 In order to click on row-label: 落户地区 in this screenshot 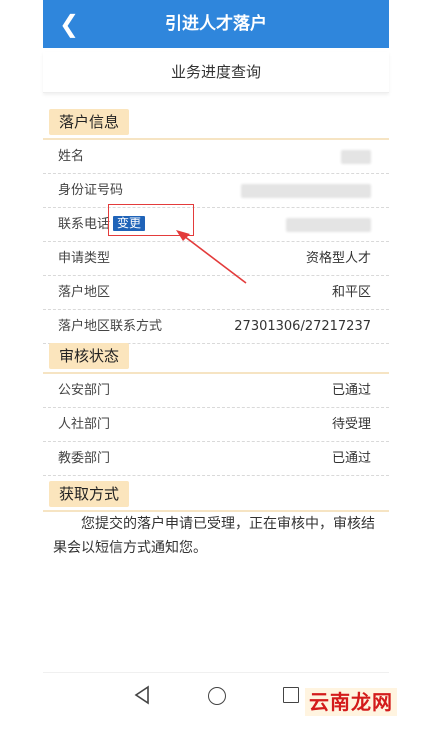, I will do `click(84, 292)`.